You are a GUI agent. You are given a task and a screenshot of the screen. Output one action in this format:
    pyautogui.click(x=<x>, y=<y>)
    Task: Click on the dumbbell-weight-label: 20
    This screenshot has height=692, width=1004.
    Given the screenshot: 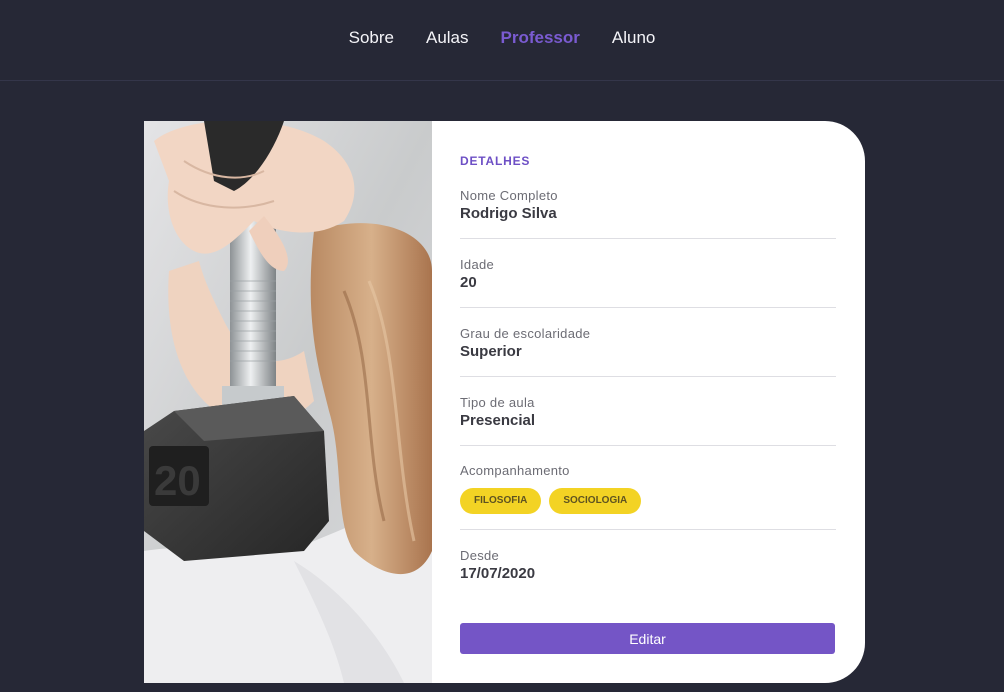 What is the action you would take?
    pyautogui.click(x=177, y=480)
    